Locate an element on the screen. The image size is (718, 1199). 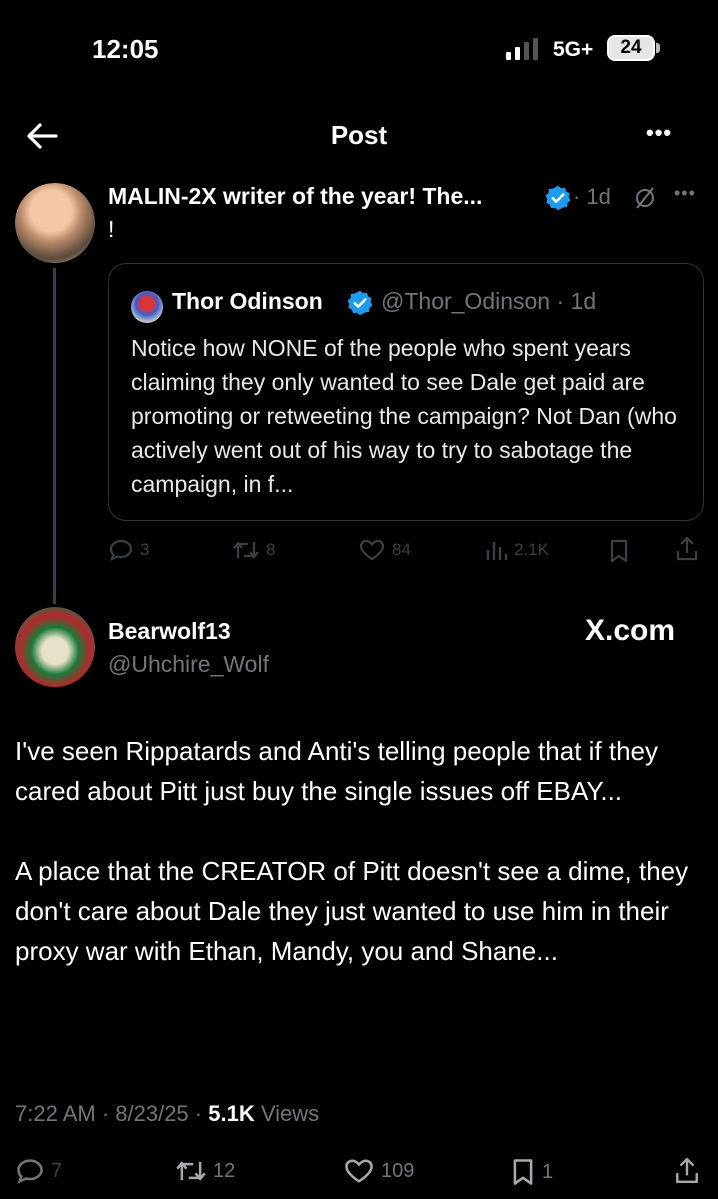
retweet-button: 12 is located at coordinates (205, 1171).